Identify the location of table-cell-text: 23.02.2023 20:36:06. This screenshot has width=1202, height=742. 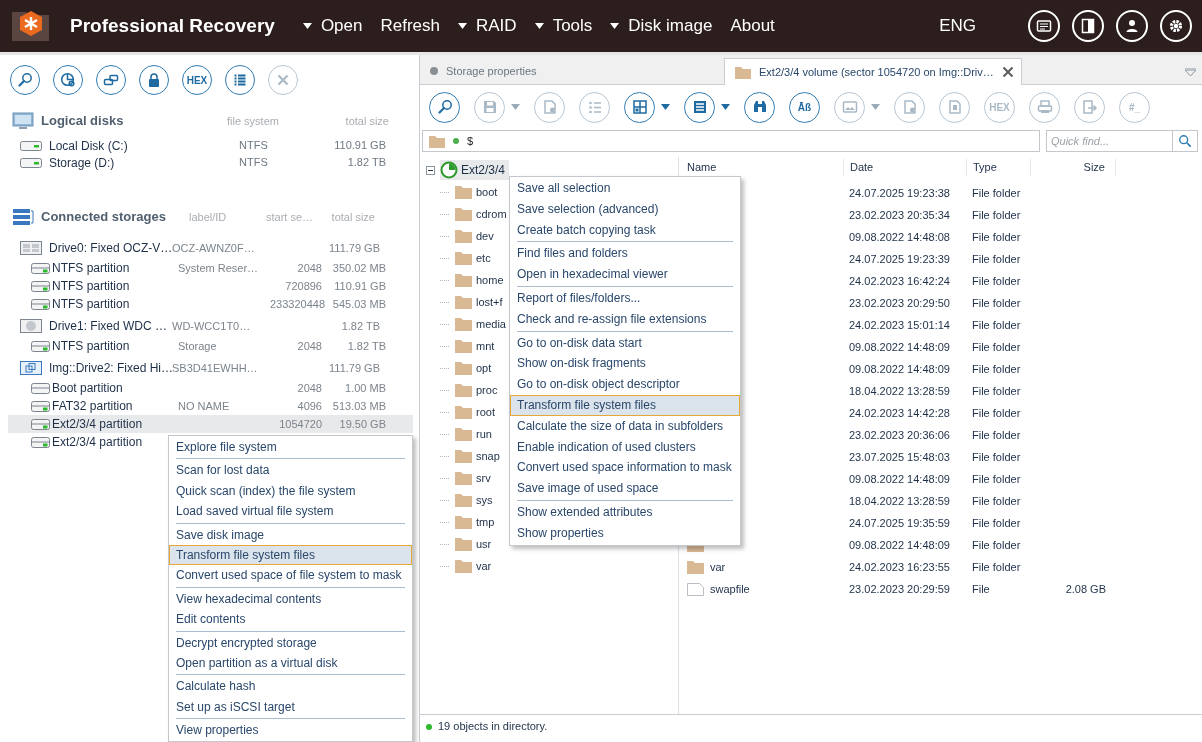
(899, 435).